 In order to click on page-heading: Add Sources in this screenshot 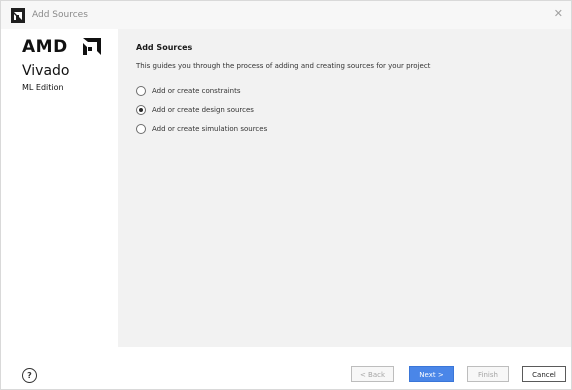, I will do `click(164, 47)`.